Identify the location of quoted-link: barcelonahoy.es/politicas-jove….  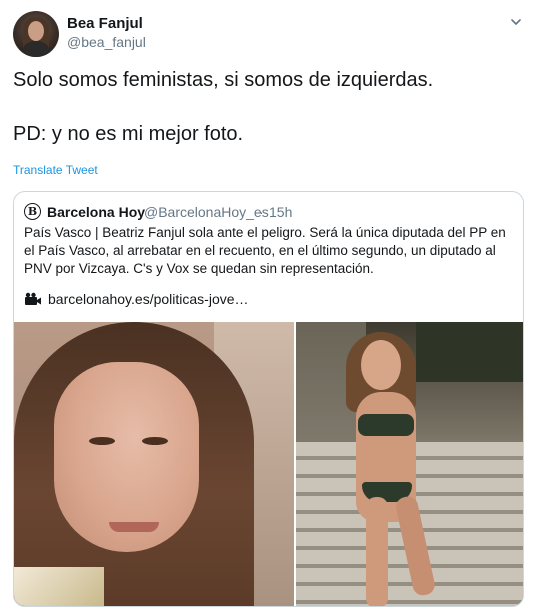
(136, 299).